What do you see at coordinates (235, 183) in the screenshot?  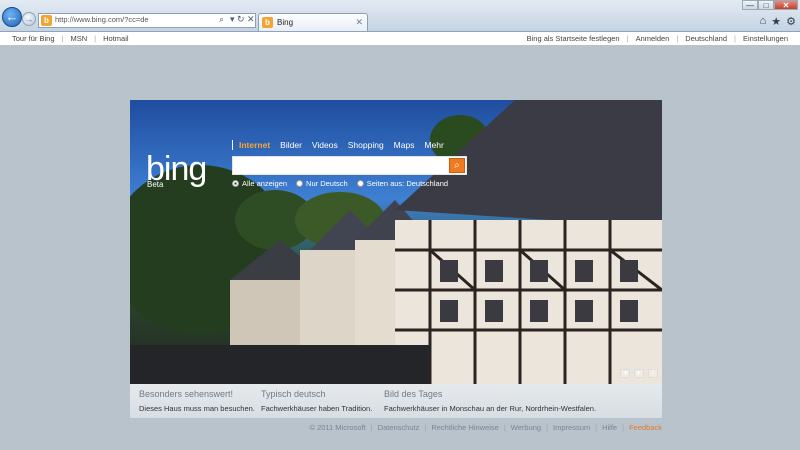 I see `radio-selected-icon` at bounding box center [235, 183].